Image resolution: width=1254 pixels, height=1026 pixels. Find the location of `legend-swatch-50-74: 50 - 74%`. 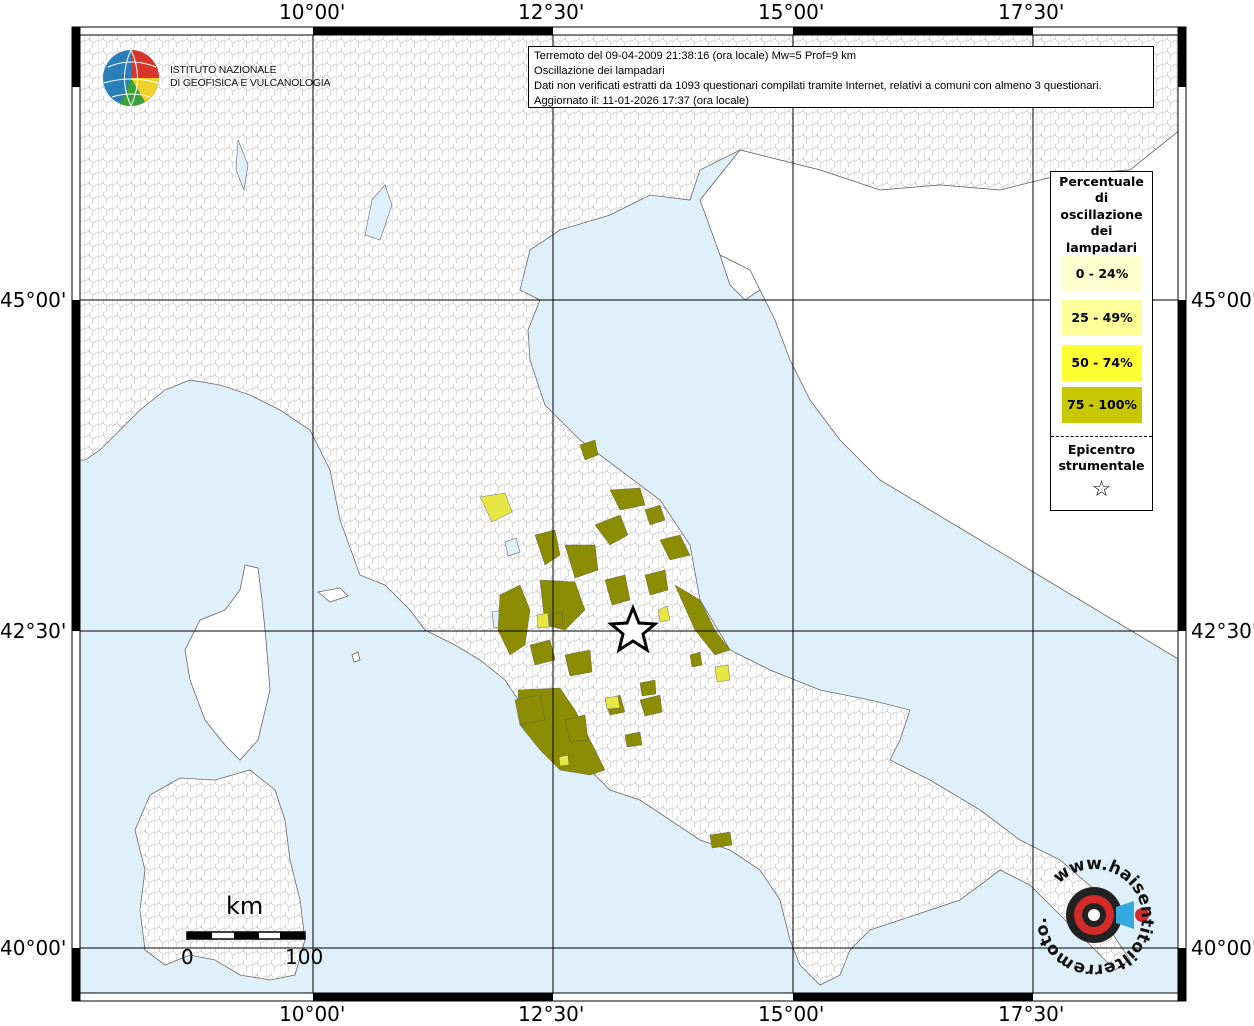

legend-swatch-50-74: 50 - 74% is located at coordinates (1102, 363).